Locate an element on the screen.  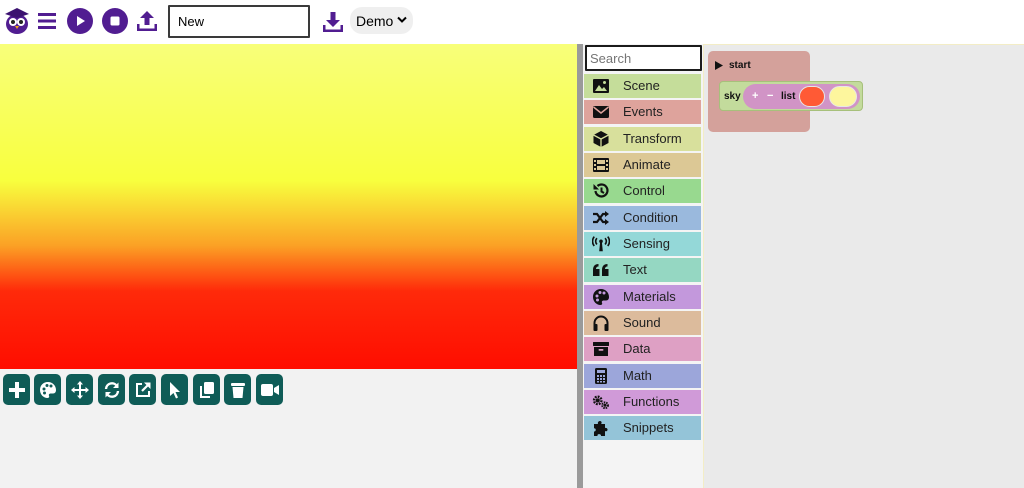
add-object-button is located at coordinates (16, 389).